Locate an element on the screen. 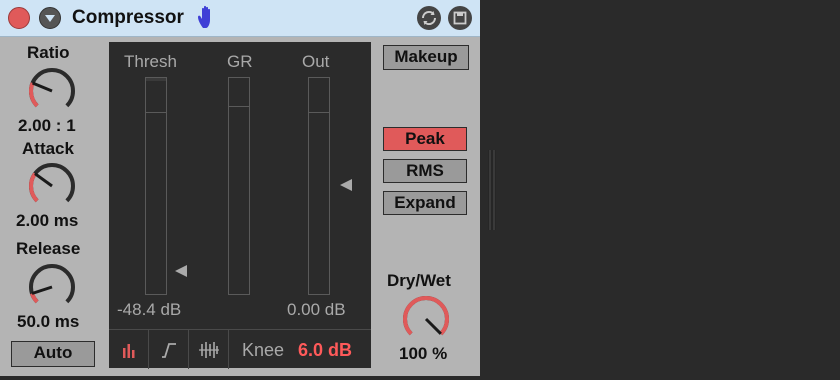 The width and height of the screenshot is (840, 380). ratio-label: Ratio is located at coordinates (48, 52).